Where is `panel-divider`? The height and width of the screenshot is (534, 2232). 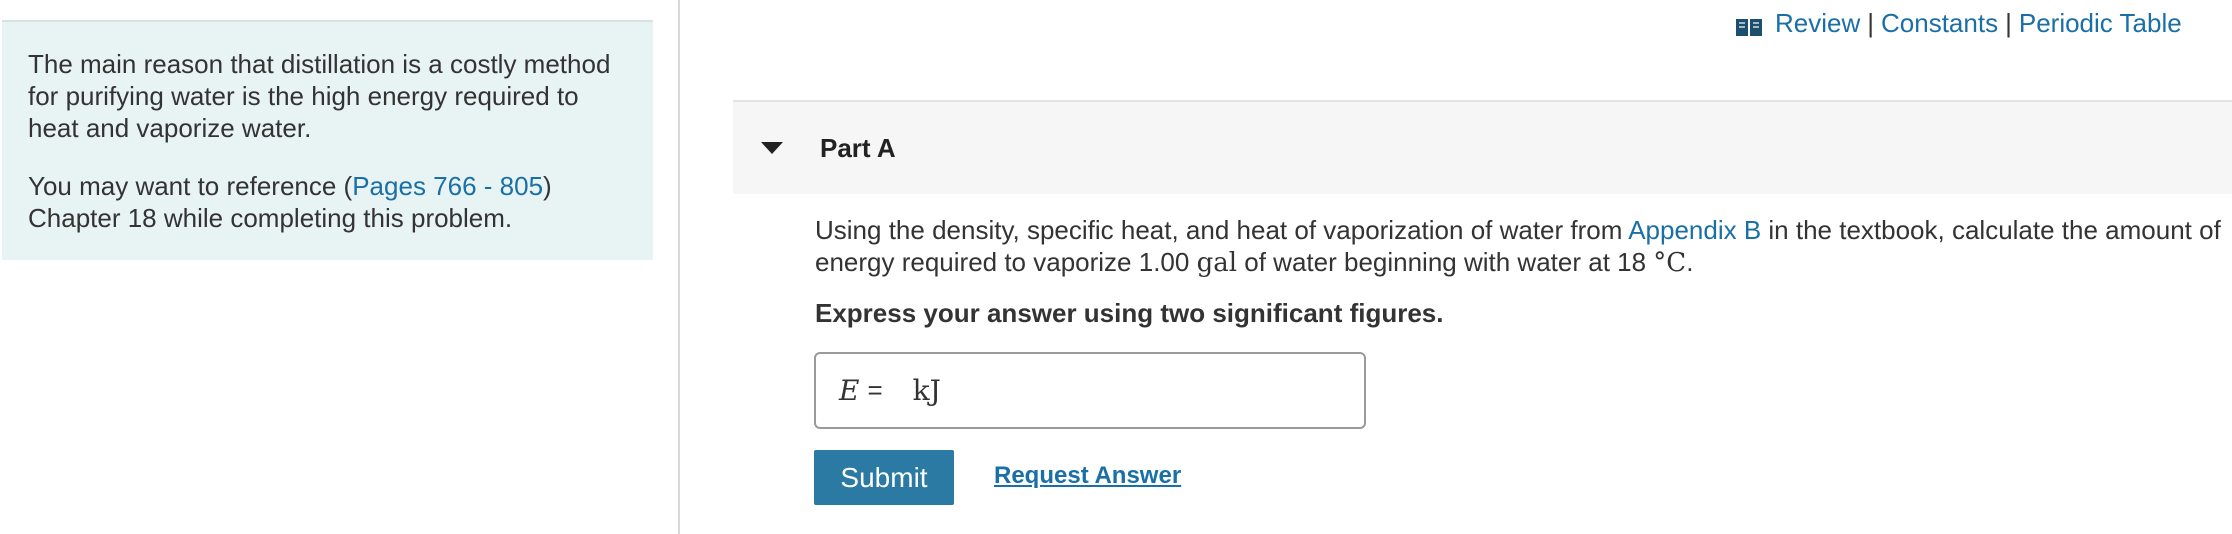 panel-divider is located at coordinates (679, 267).